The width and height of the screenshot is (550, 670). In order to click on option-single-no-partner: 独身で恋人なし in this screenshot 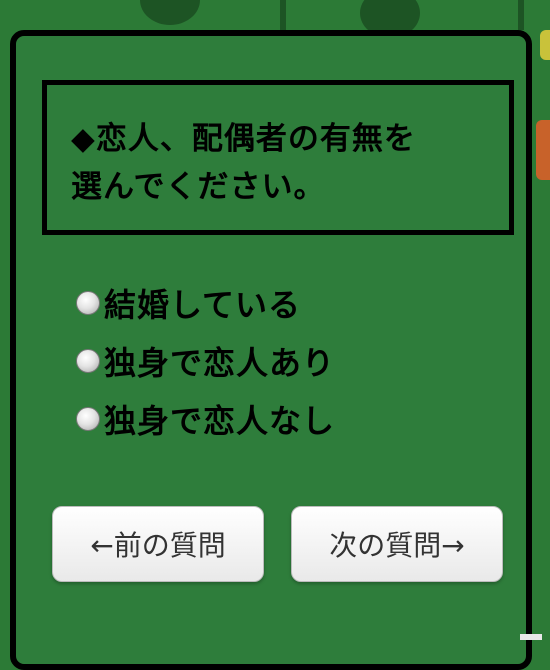, I will do `click(205, 419)`.